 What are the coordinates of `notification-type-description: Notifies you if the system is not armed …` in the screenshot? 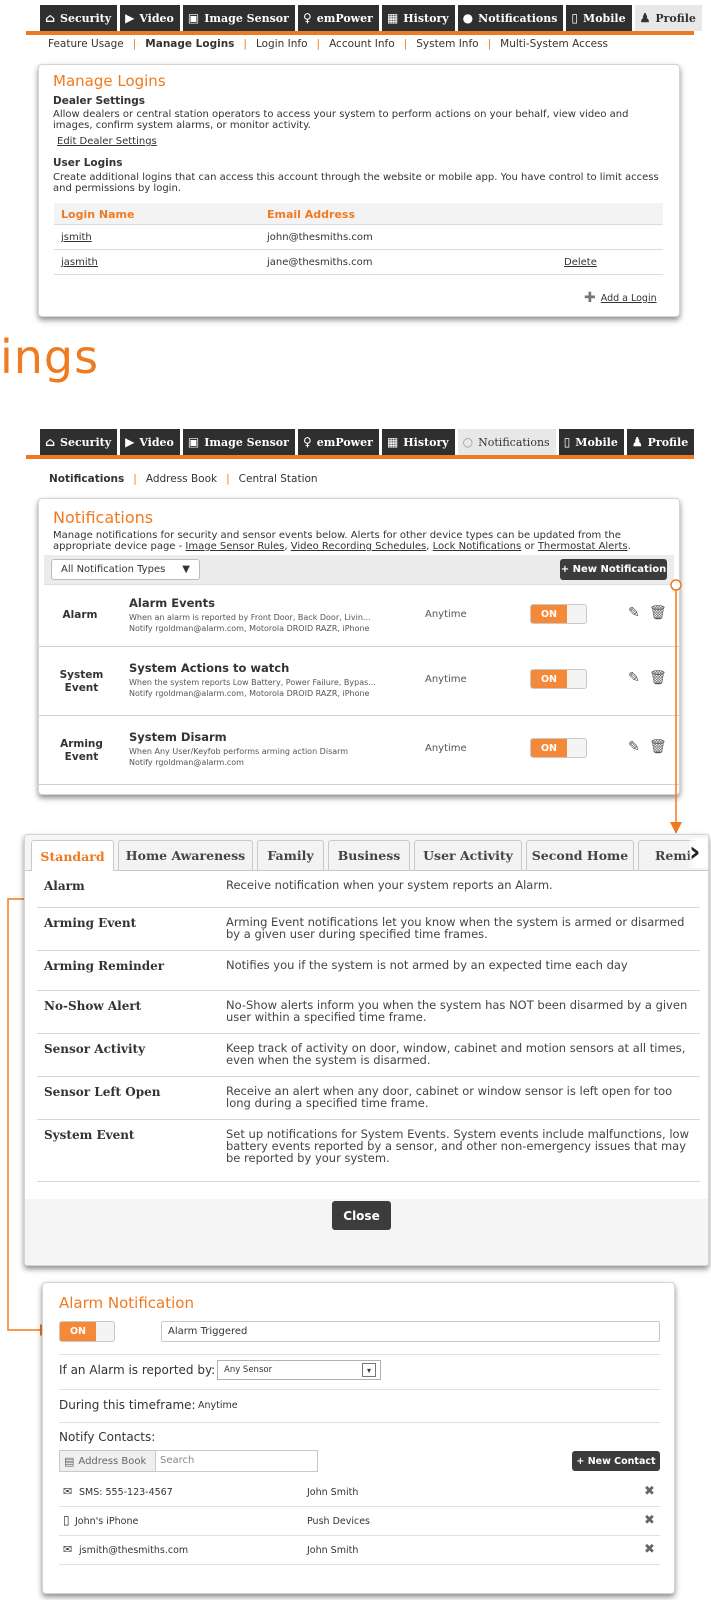 It's located at (427, 965).